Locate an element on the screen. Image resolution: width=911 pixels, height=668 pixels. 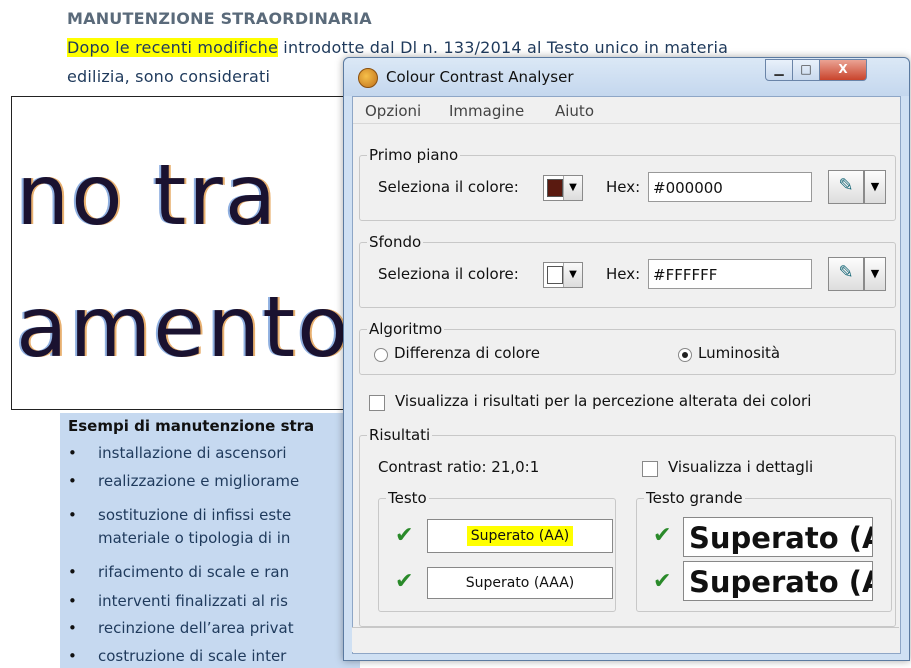
foreground-color-select: ▼ is located at coordinates (563, 188).